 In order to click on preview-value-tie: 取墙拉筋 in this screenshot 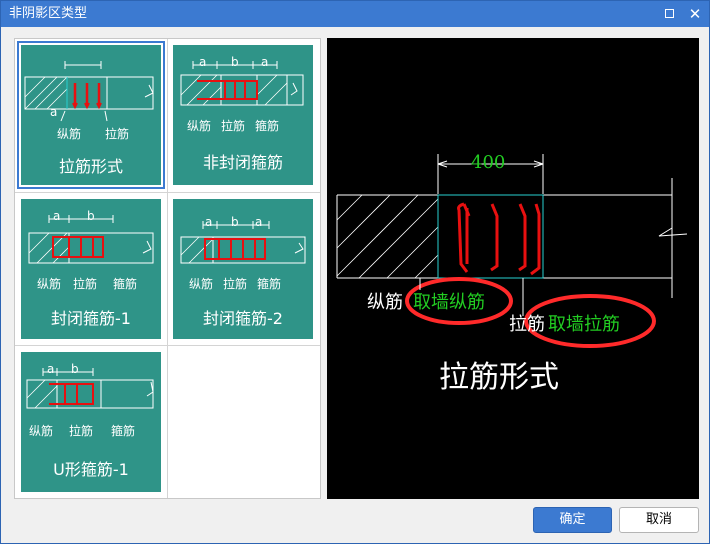, I will do `click(584, 323)`.